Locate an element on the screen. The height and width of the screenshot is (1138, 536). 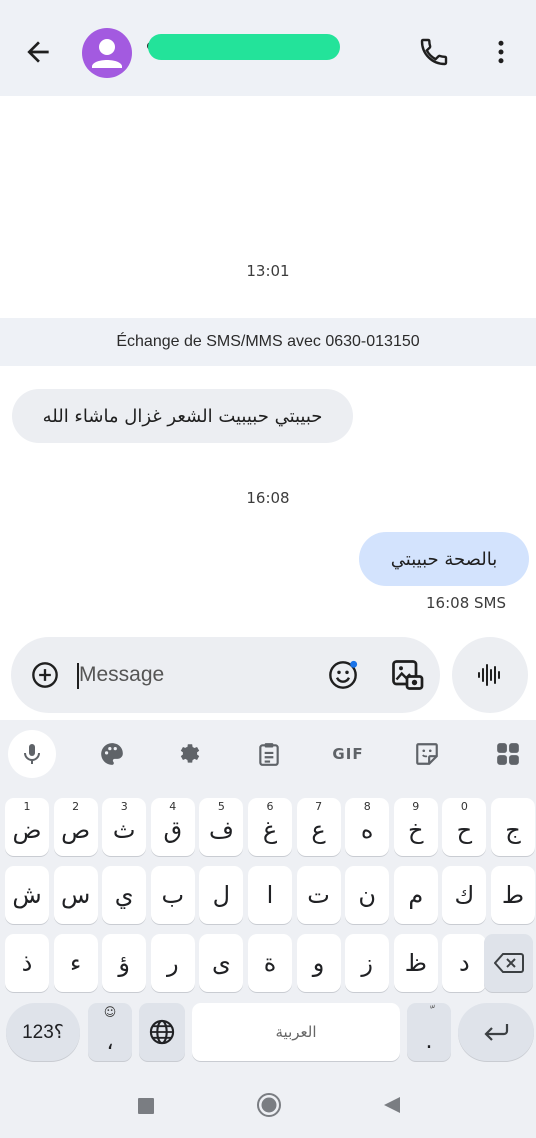
key: و is located at coordinates (318, 963).